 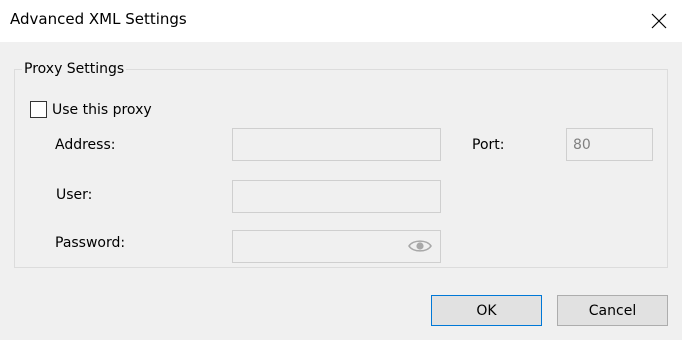 I want to click on eye-icon, so click(x=420, y=246).